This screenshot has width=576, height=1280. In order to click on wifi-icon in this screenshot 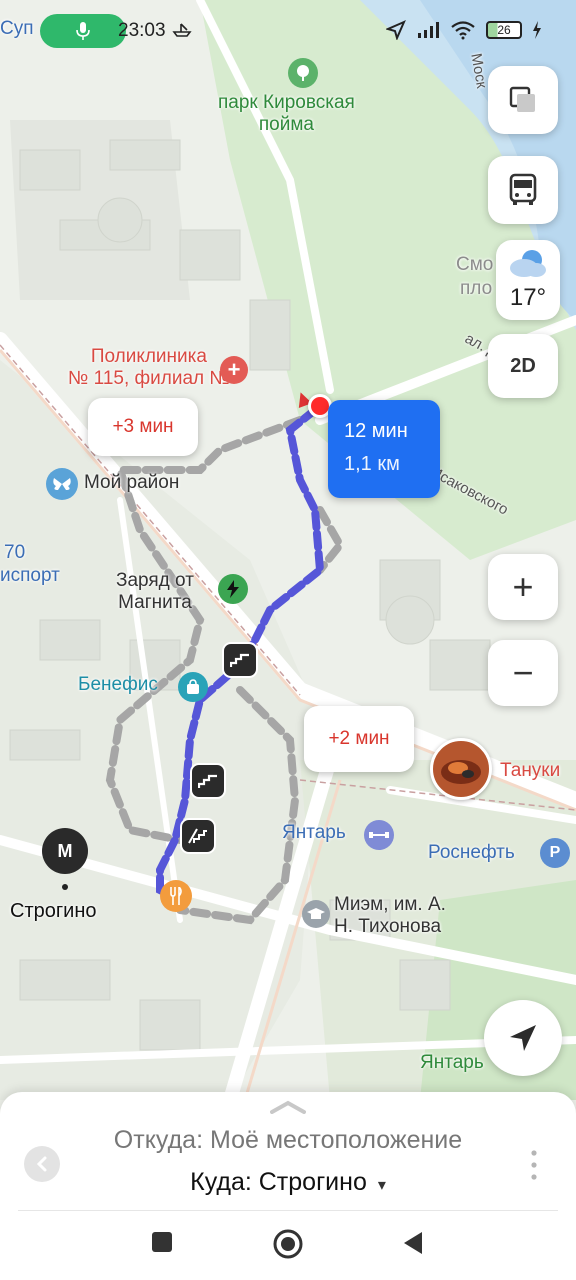, I will do `click(463, 30)`.